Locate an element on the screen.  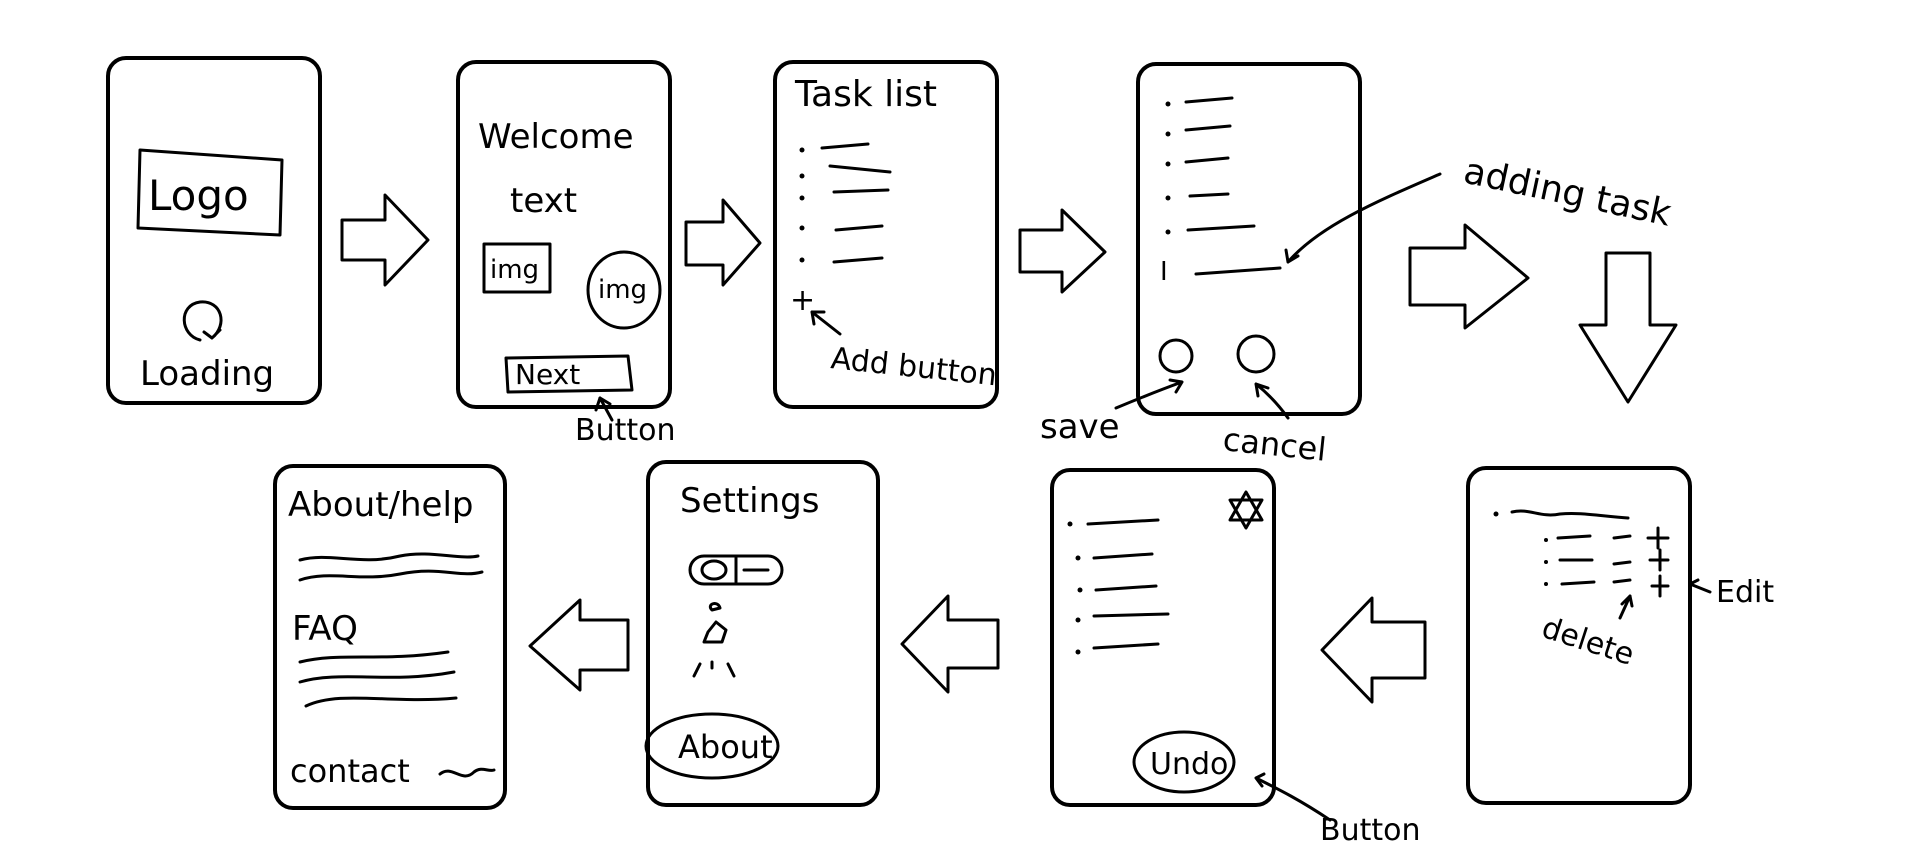
about-button-label: About is located at coordinates (725, 747).